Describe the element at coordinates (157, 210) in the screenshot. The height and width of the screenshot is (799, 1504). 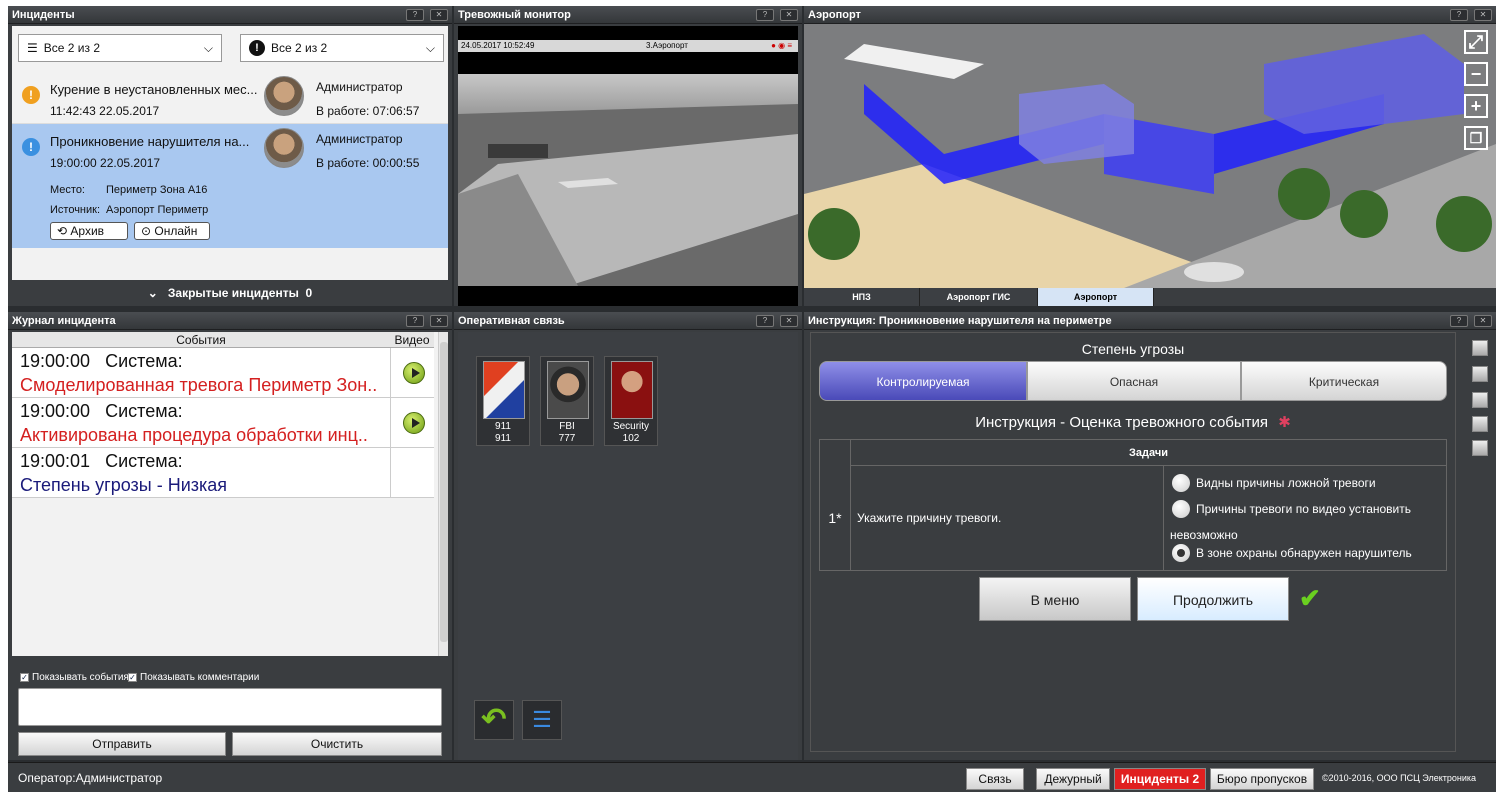
I see `source-value: Аэропорт Периметр` at that location.